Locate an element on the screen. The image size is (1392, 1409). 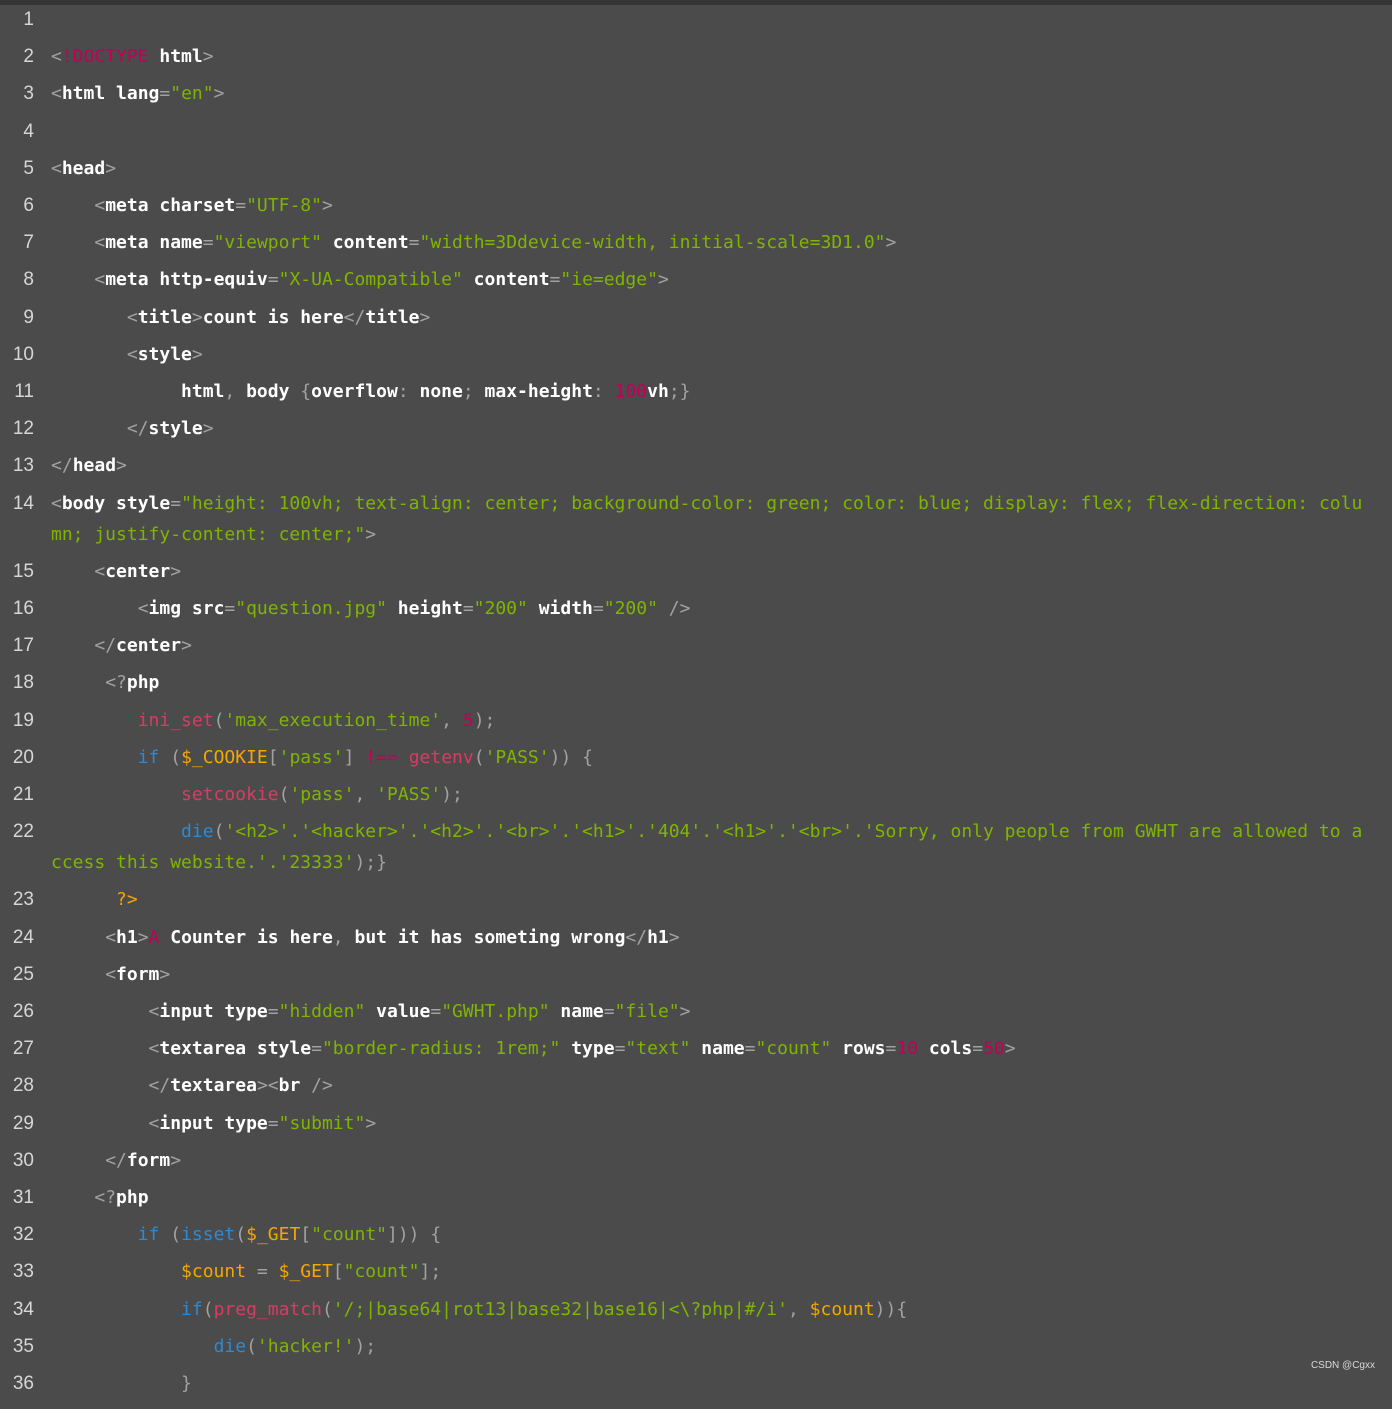
code-line: 12 </style> is located at coordinates (696, 435).